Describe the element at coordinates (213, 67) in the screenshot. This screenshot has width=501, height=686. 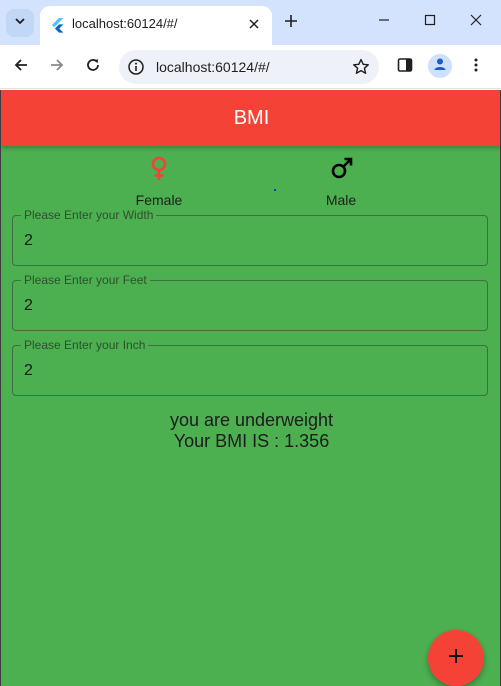
I see `url-text: localhost:60124/#/` at that location.